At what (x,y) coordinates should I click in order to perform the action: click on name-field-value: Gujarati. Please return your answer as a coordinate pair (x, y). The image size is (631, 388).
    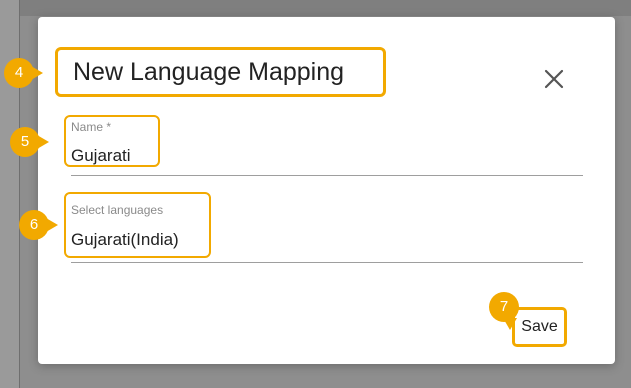
    Looking at the image, I should click on (101, 156).